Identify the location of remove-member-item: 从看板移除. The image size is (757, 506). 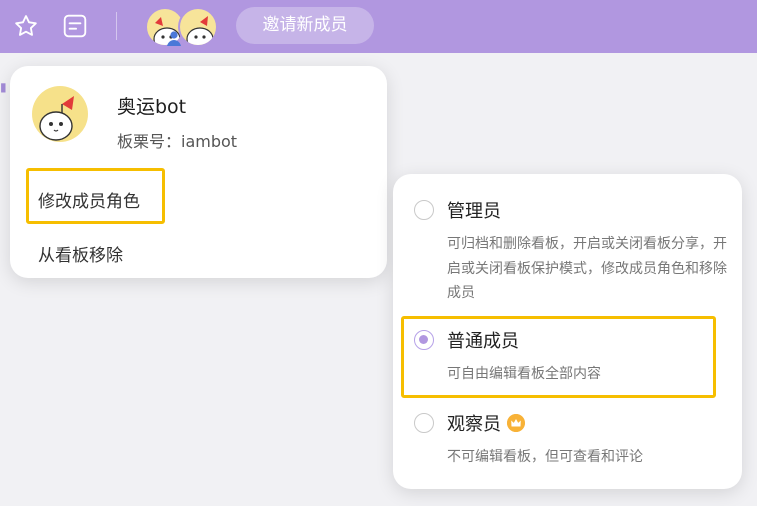
(80, 253).